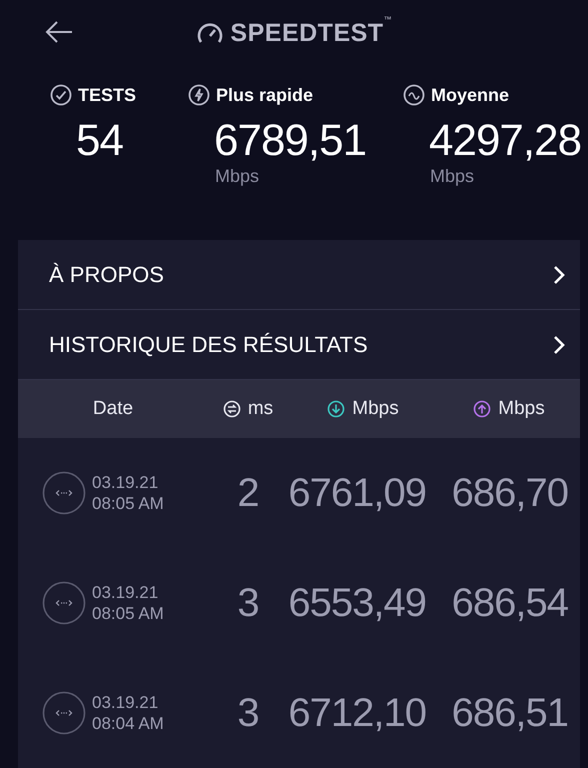 This screenshot has width=588, height=768. I want to click on stat-value: 6789,51, so click(290, 141).